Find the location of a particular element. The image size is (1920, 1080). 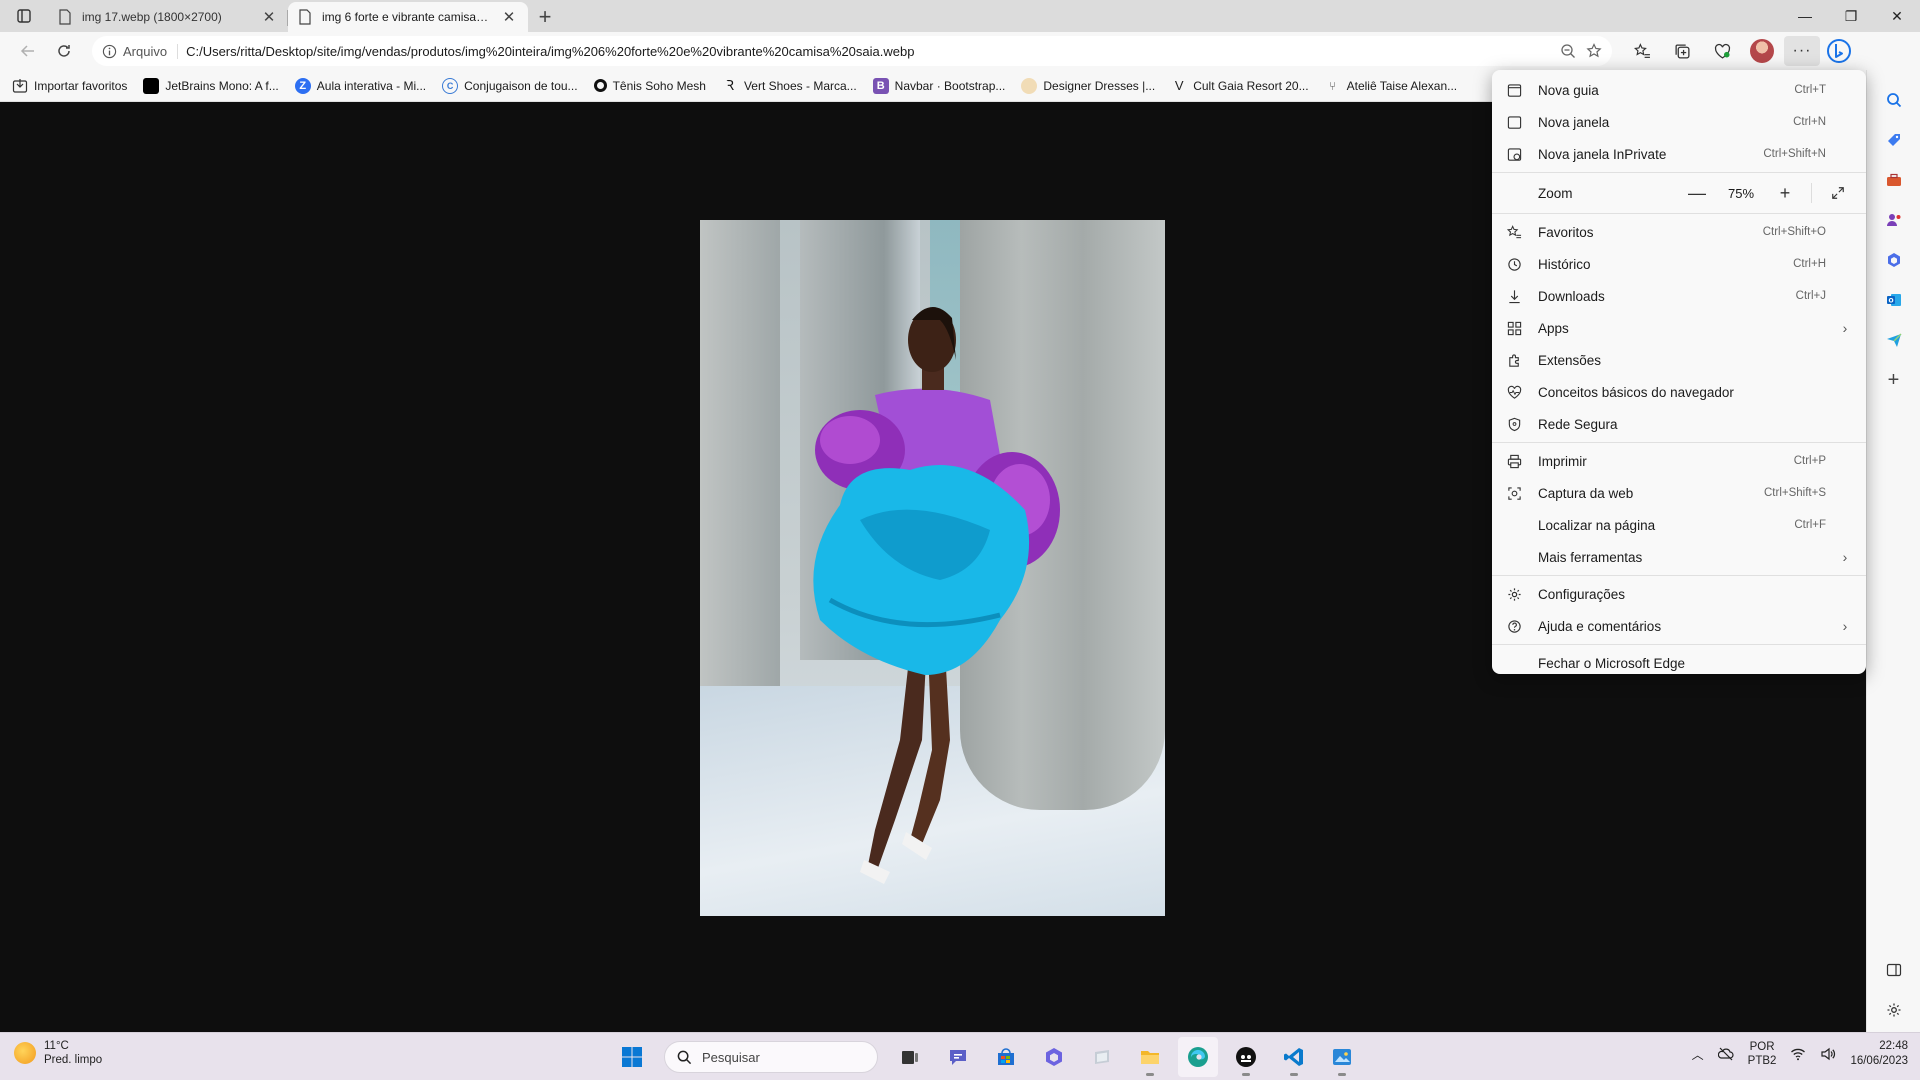

outlook-icon: O is located at coordinates (1893, 300).